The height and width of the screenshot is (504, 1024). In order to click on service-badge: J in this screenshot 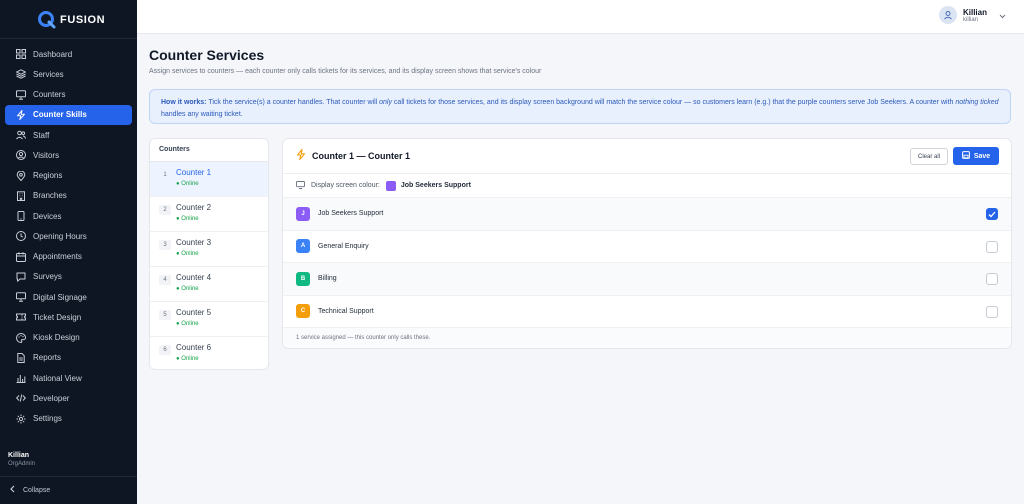, I will do `click(303, 213)`.